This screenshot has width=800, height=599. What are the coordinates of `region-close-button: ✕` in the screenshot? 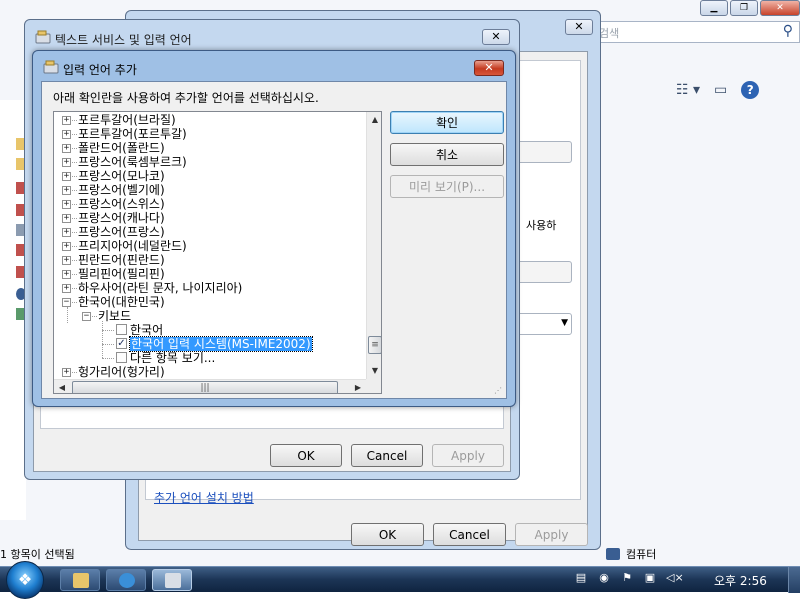 It's located at (579, 27).